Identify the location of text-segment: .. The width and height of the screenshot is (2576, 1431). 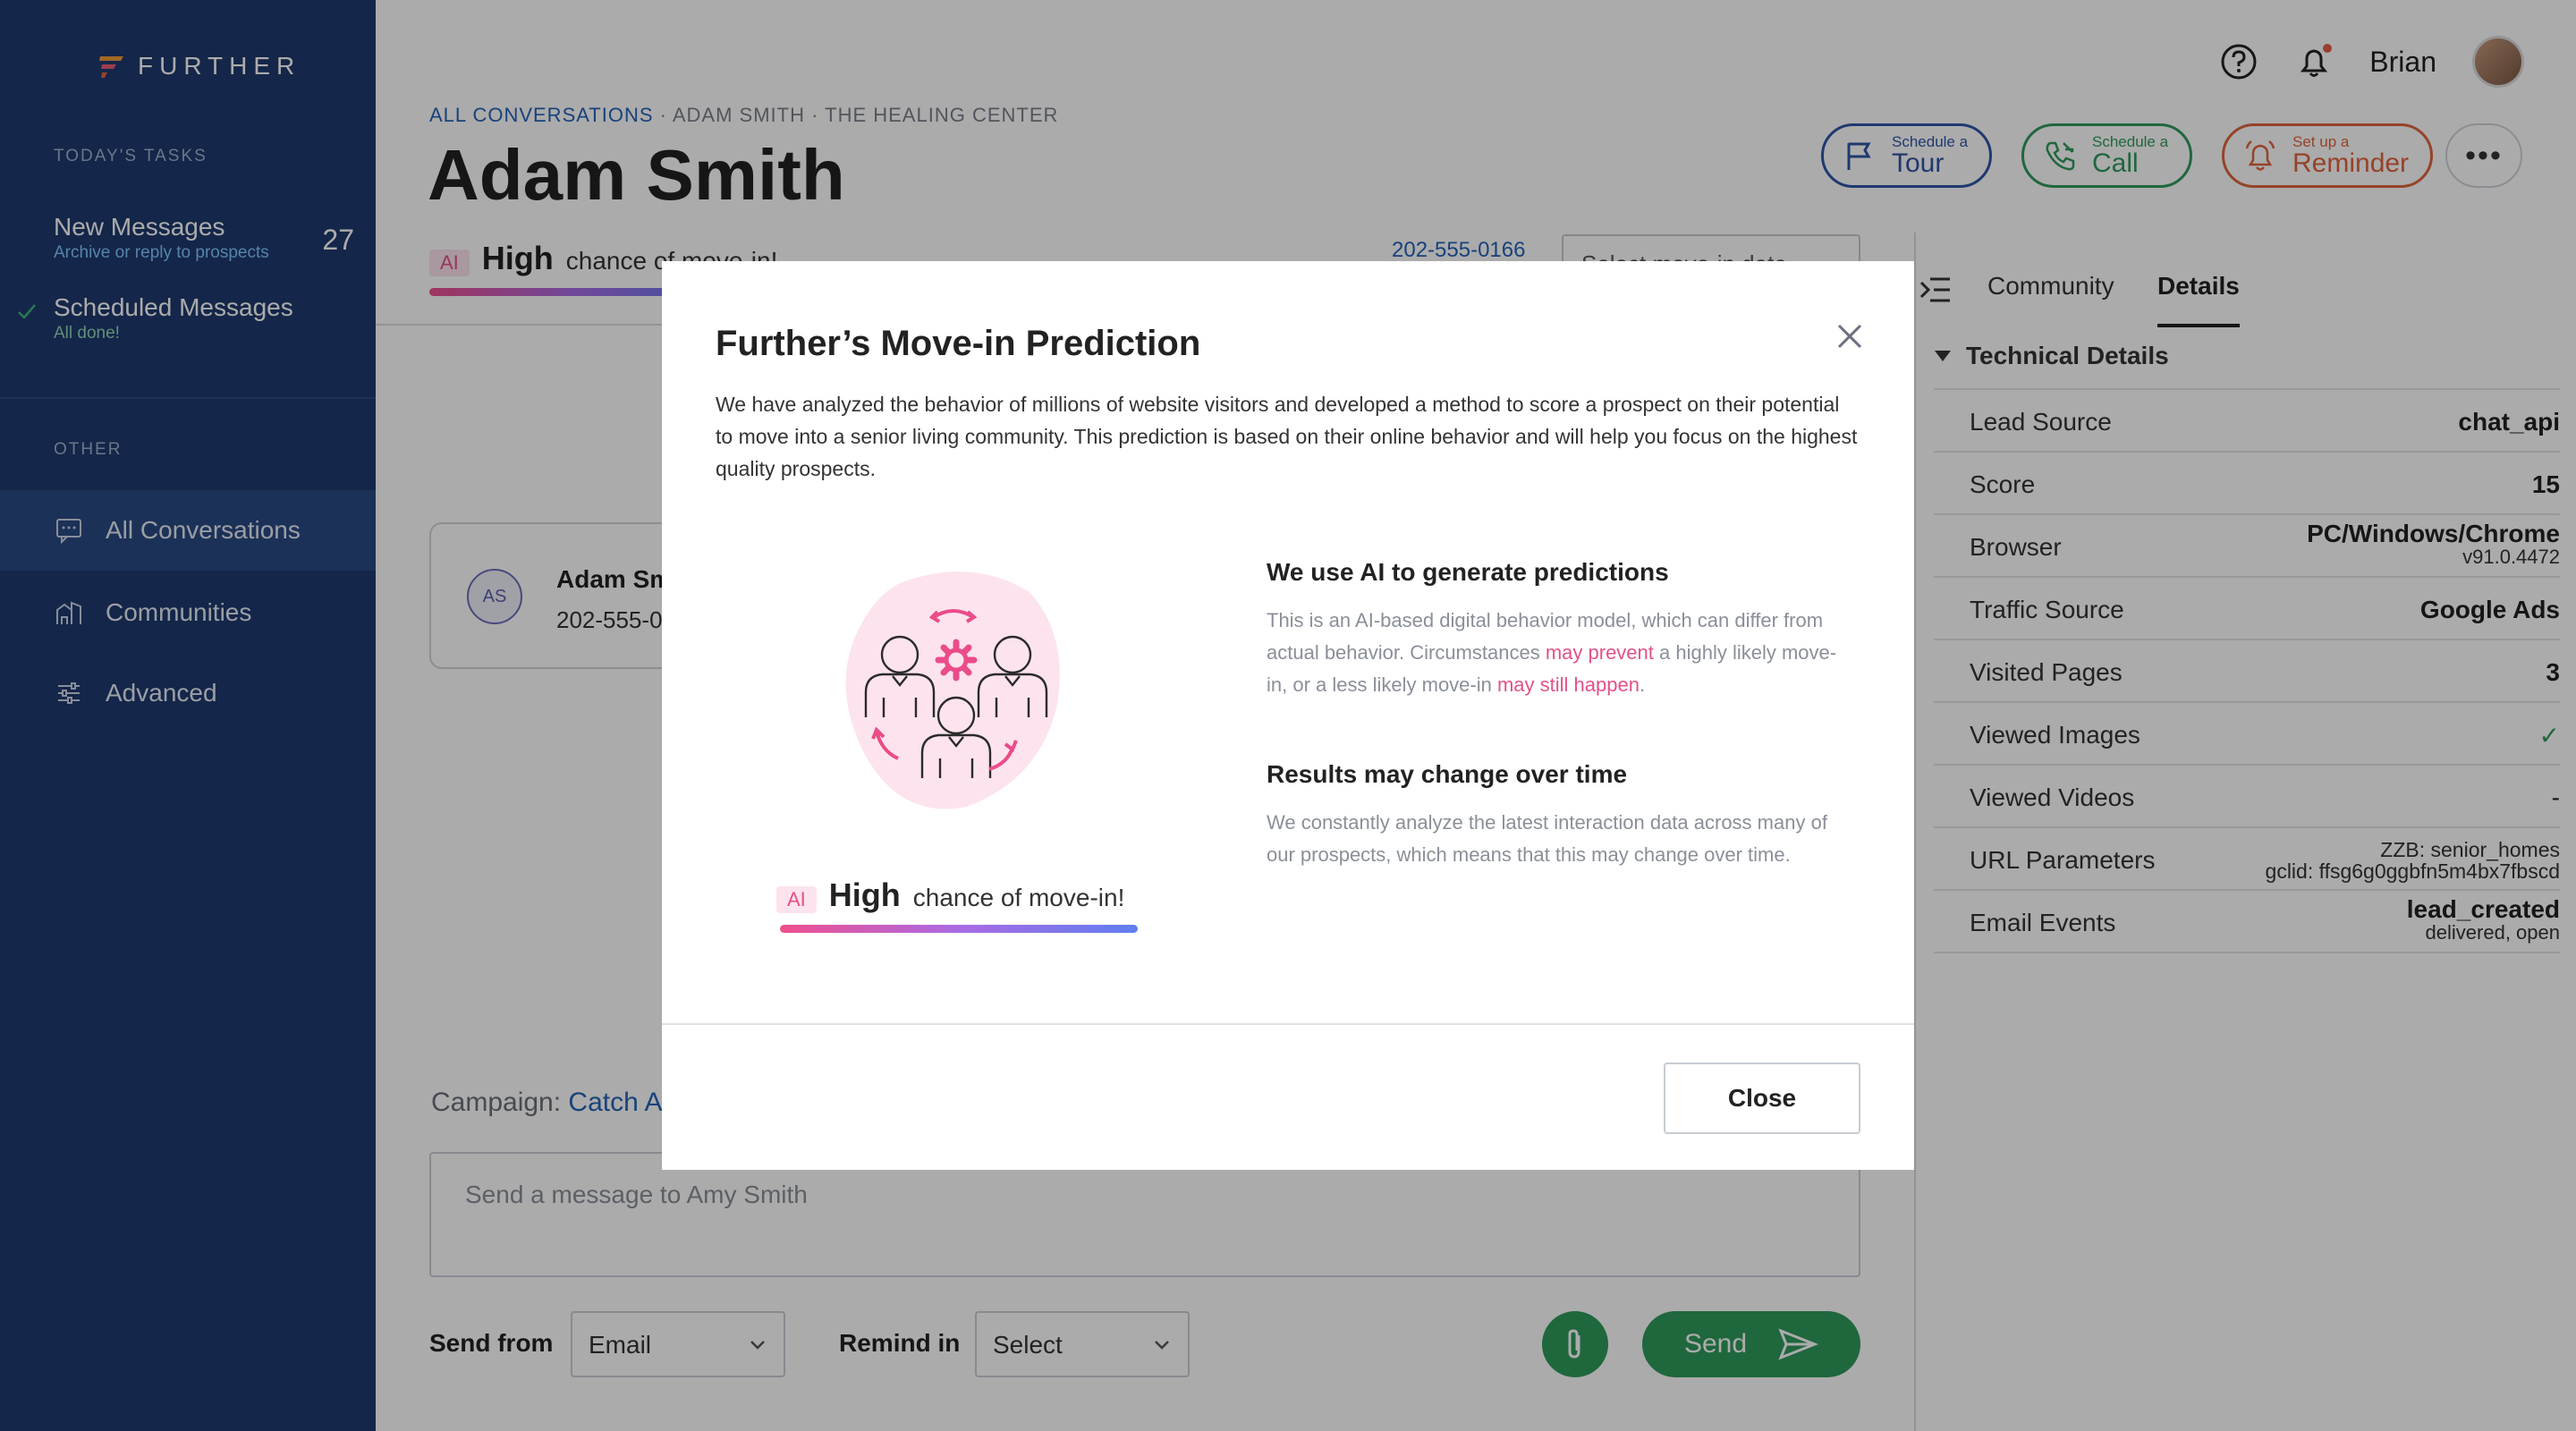
(1642, 684).